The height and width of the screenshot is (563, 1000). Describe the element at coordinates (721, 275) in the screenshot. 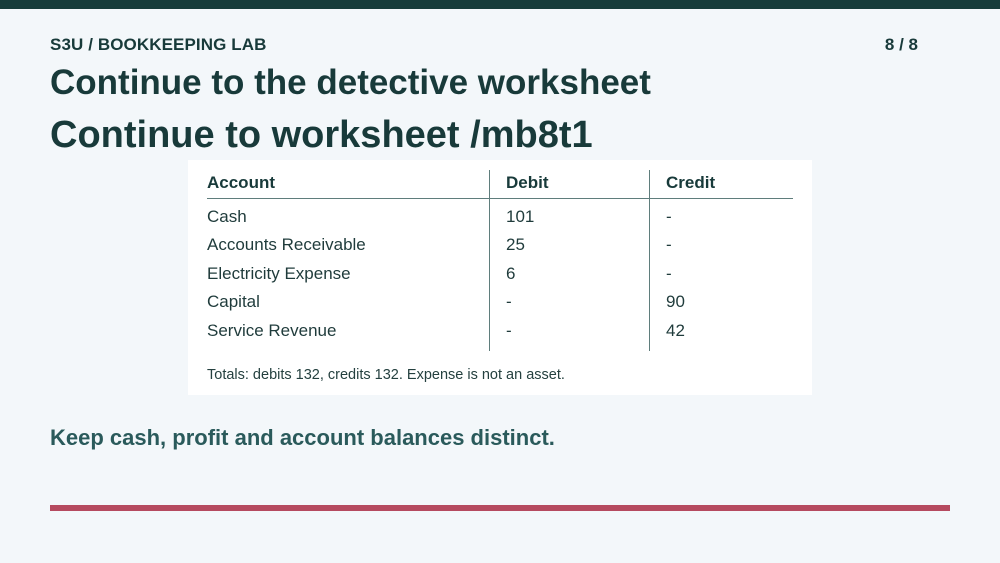

I see `credit-column: - - - 90 42` at that location.